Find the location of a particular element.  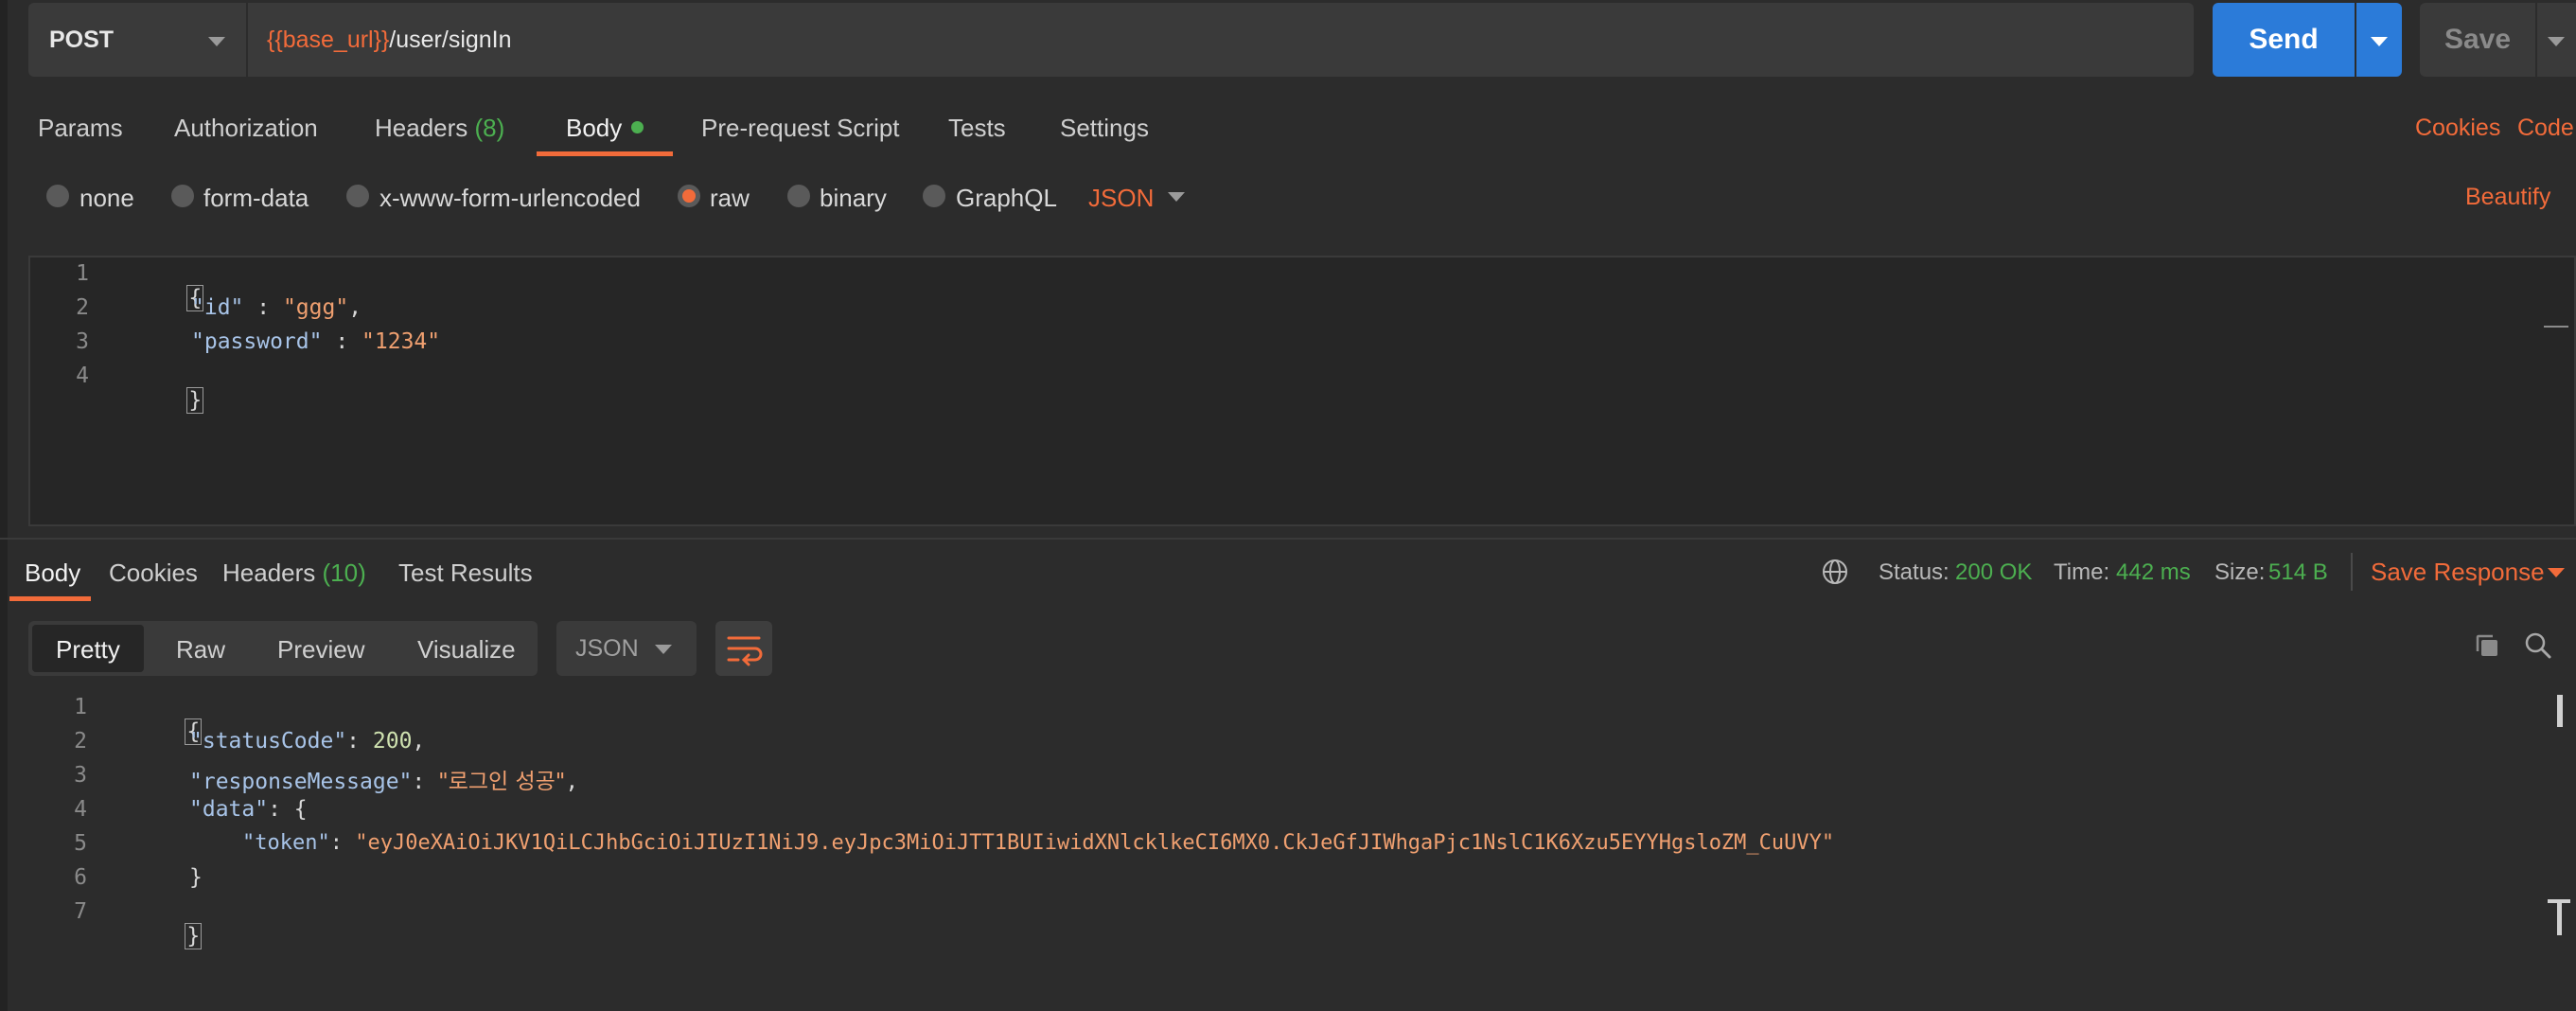

json-string: "ggg" is located at coordinates (315, 308).